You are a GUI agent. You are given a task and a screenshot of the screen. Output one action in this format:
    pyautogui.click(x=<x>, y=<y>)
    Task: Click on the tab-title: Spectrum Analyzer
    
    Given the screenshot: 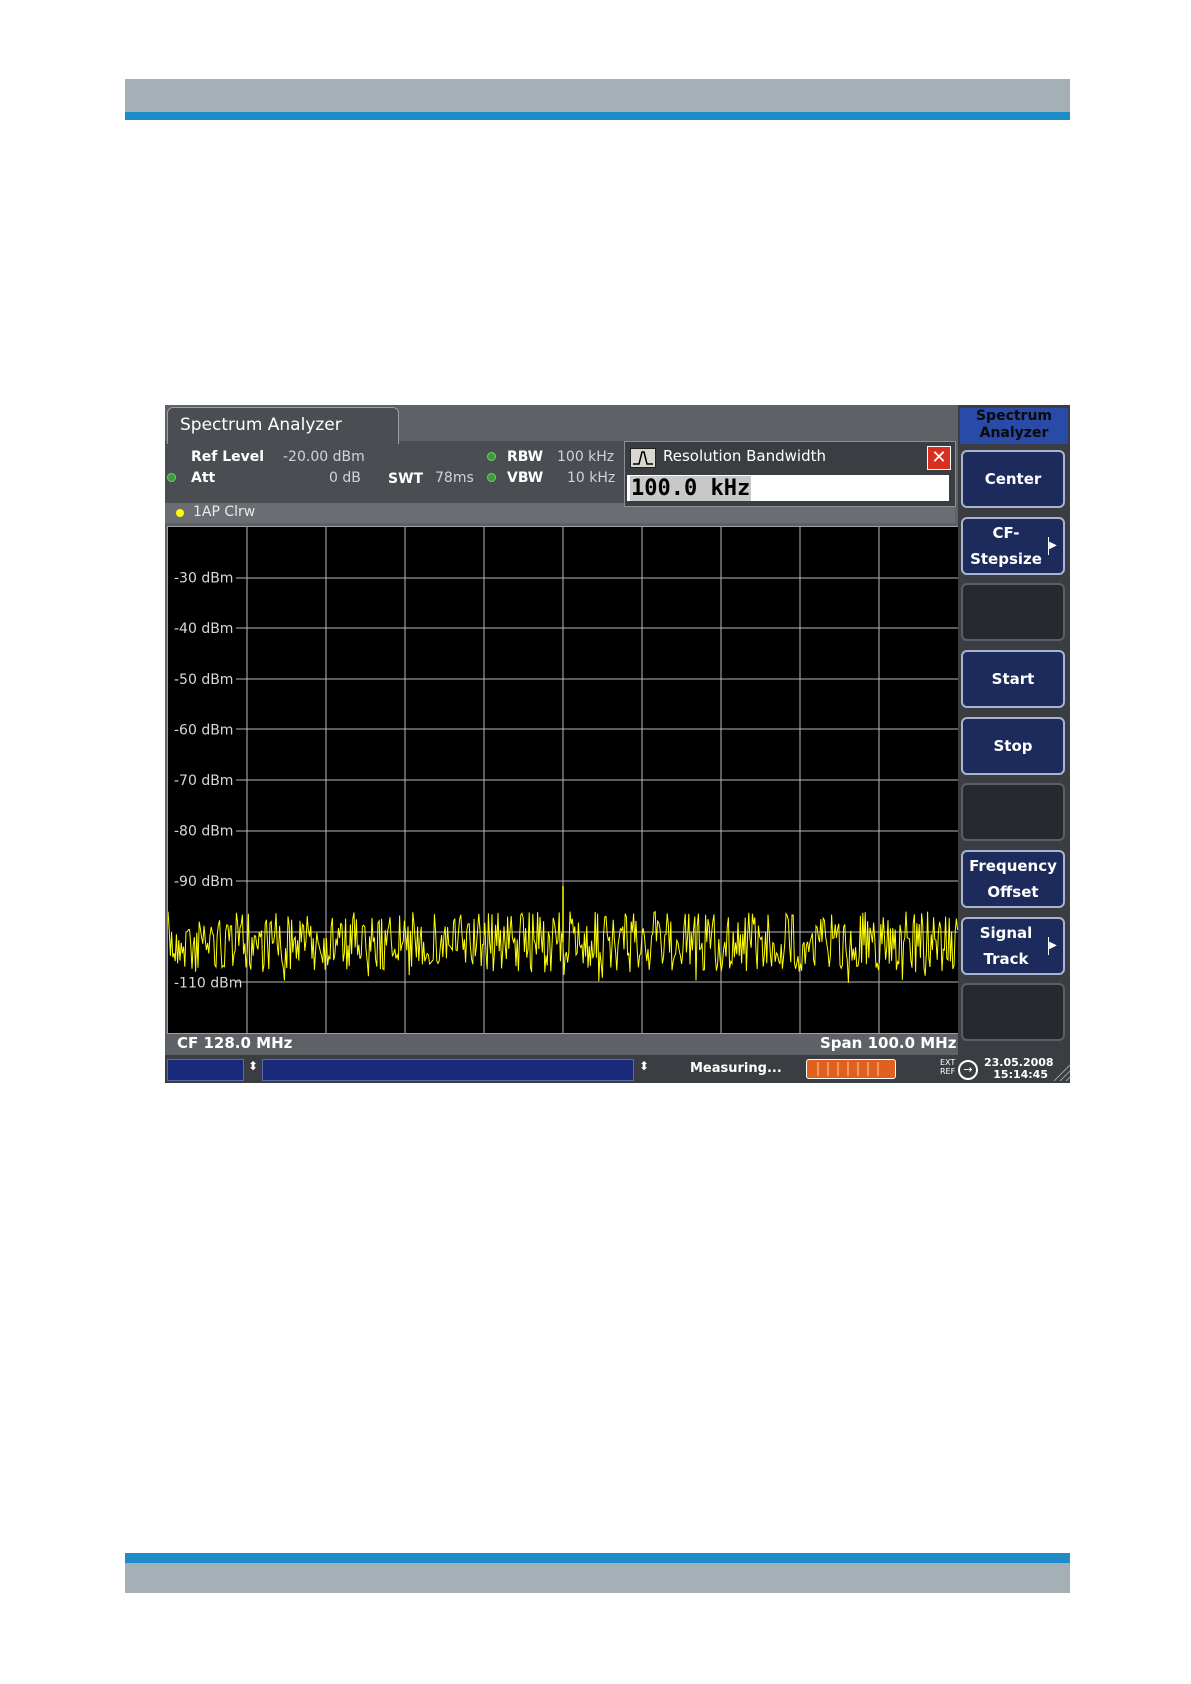 What is the action you would take?
    pyautogui.click(x=261, y=425)
    